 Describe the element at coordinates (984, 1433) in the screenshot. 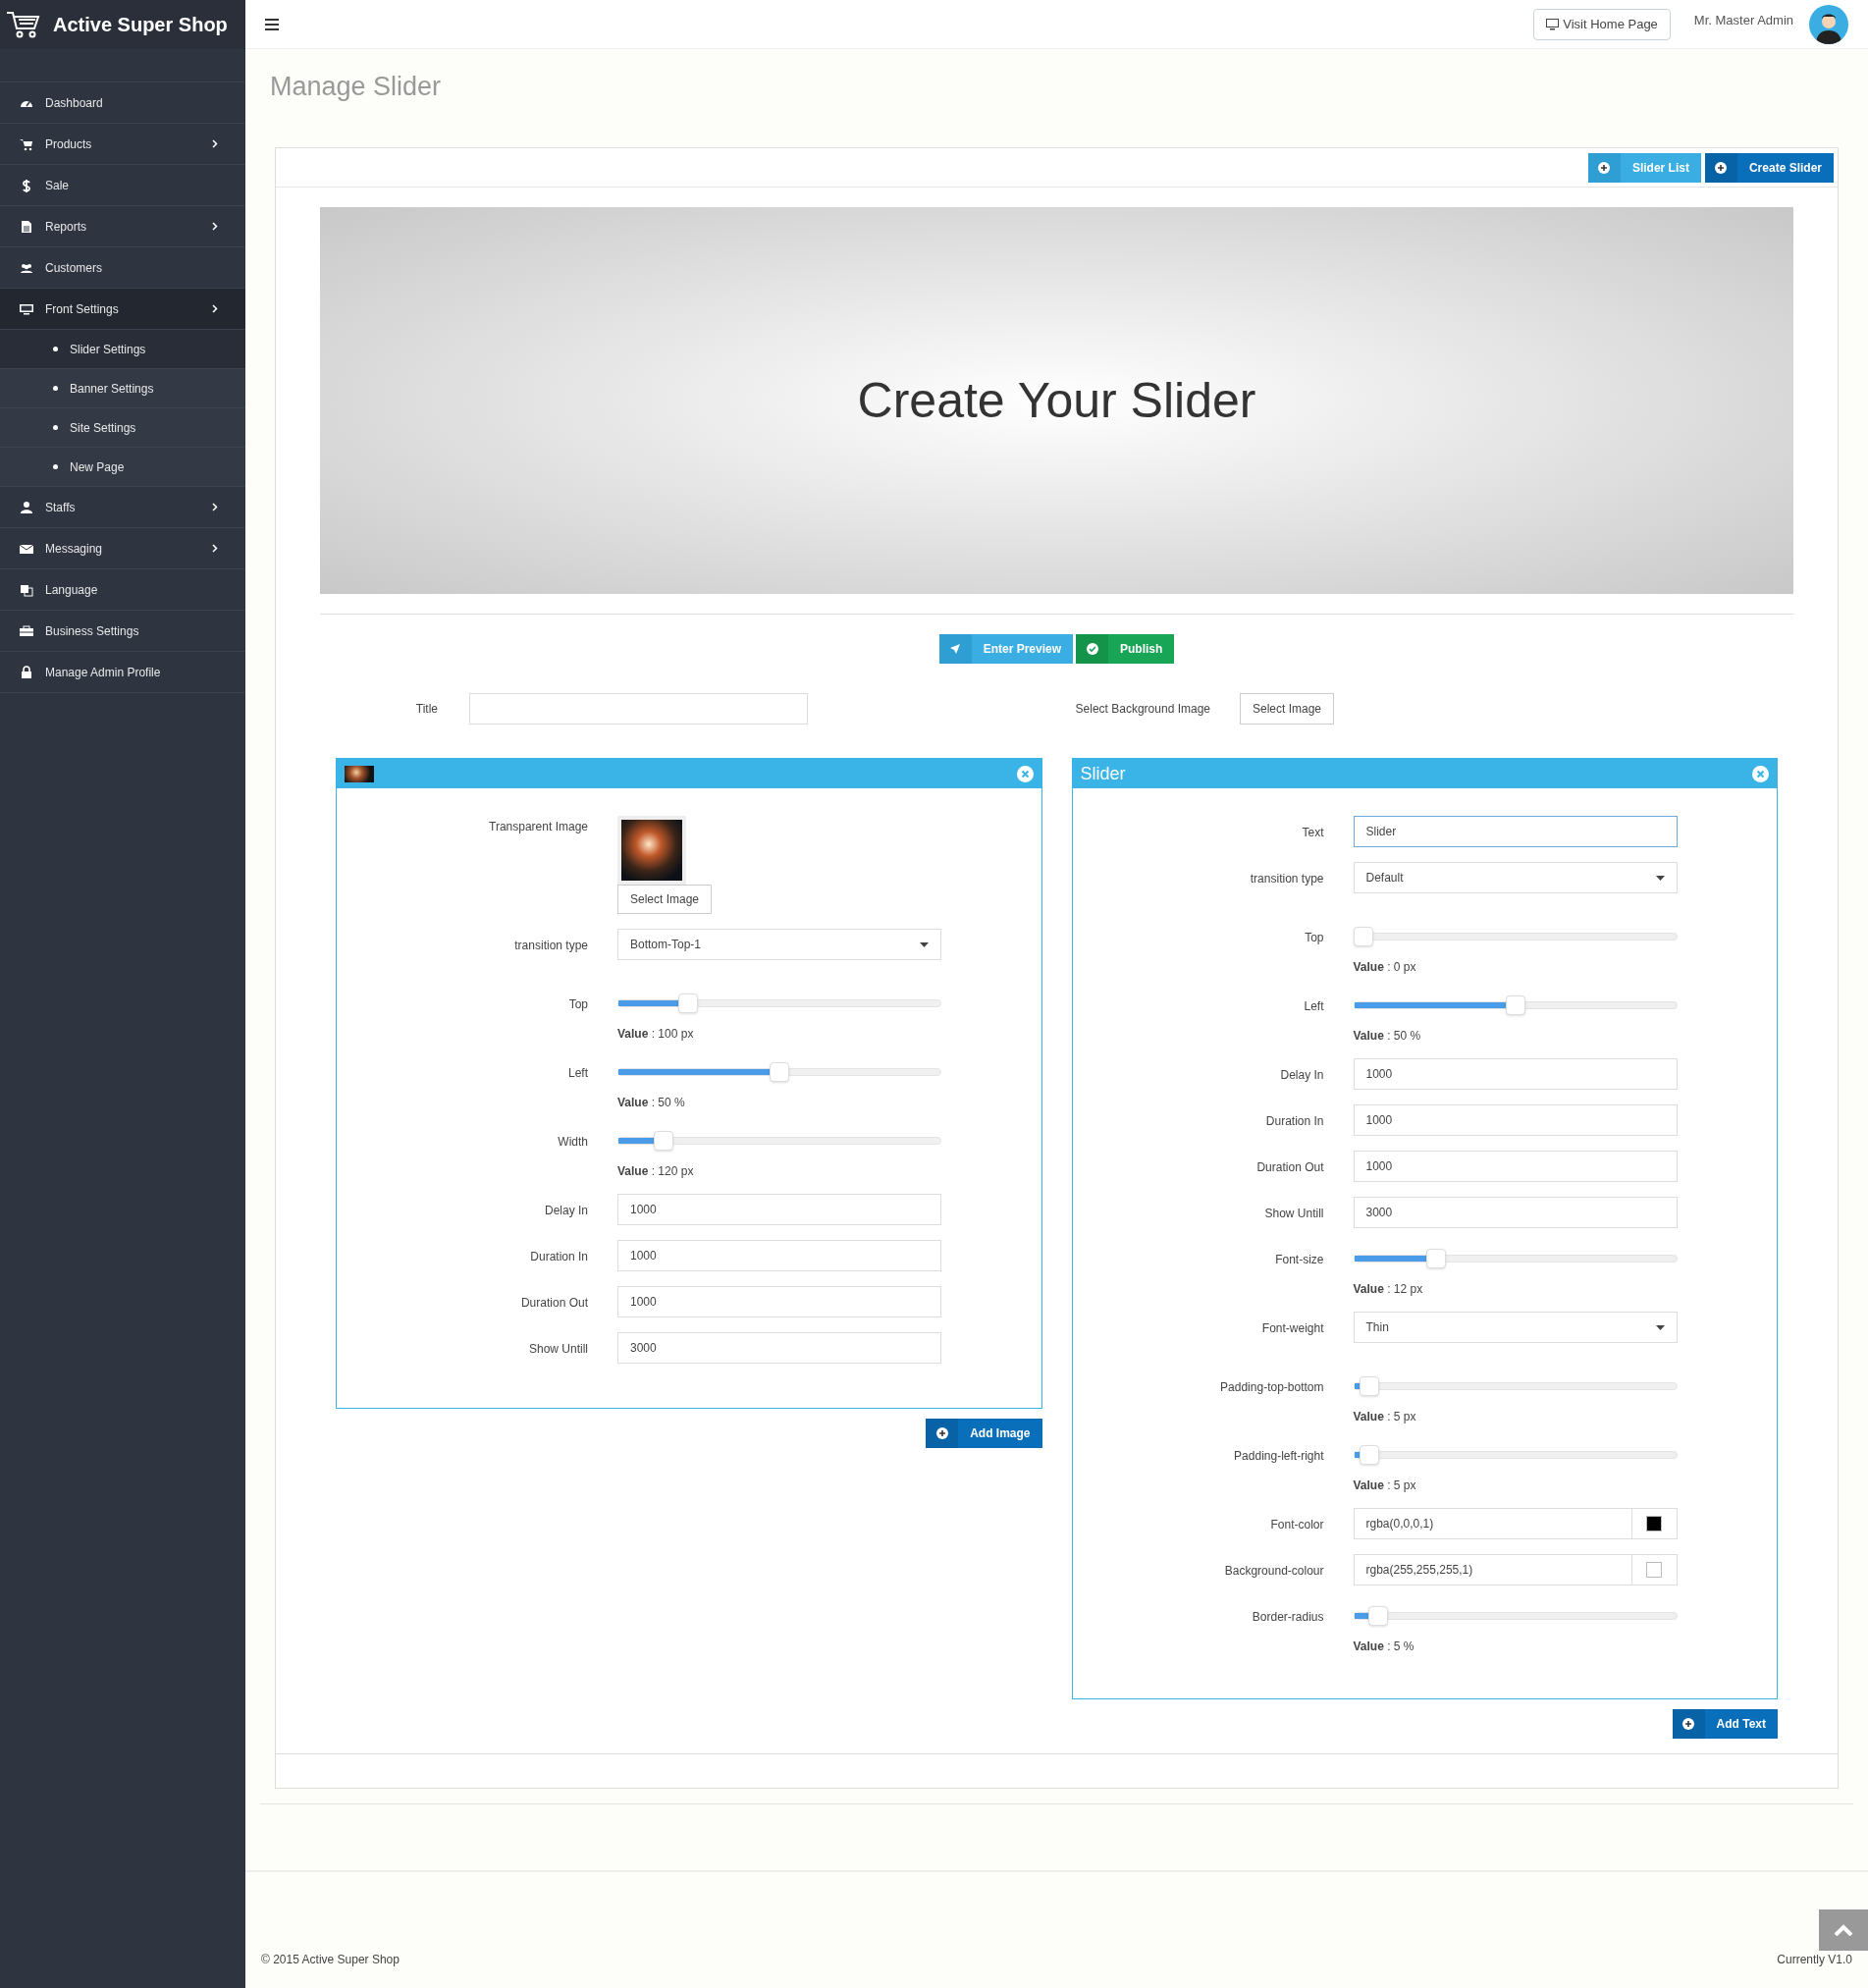

I see `add-image-button: Add Image` at that location.